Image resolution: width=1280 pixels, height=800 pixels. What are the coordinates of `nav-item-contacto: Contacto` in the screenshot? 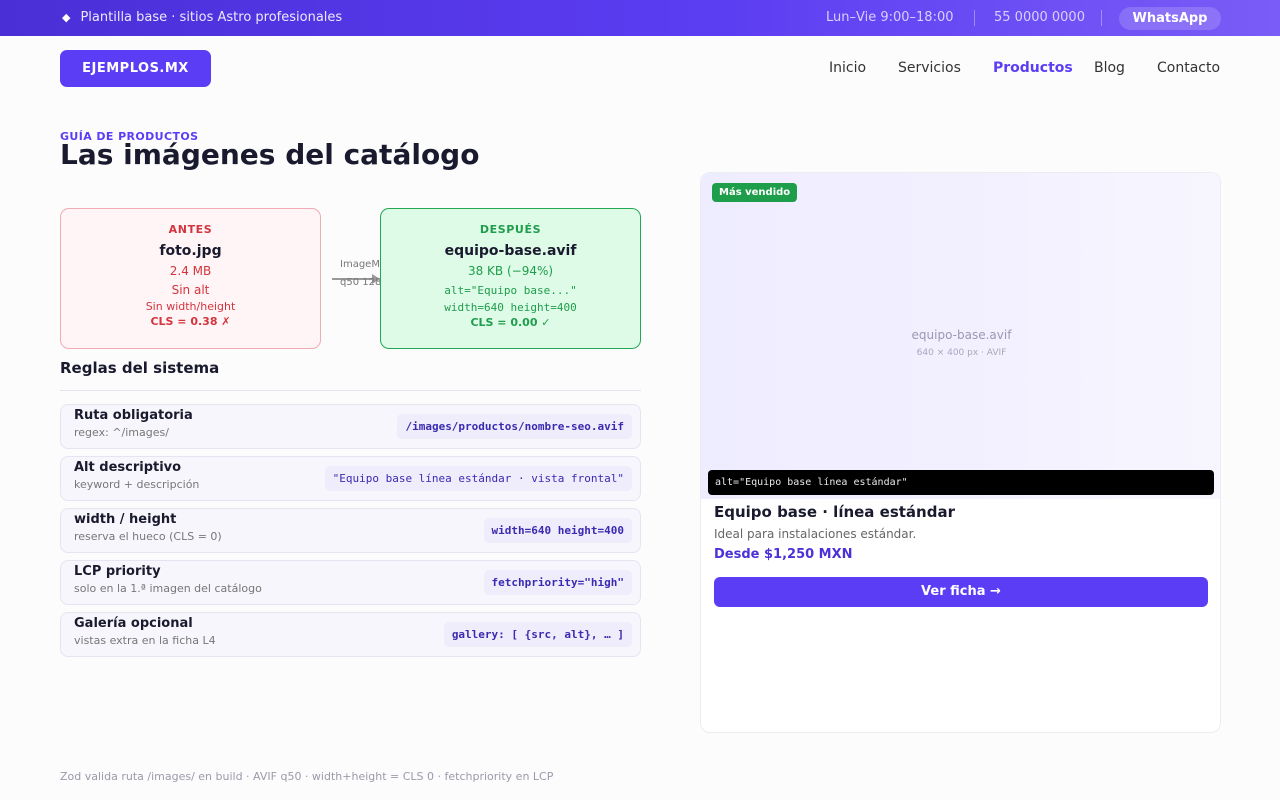 It's located at (1188, 68).